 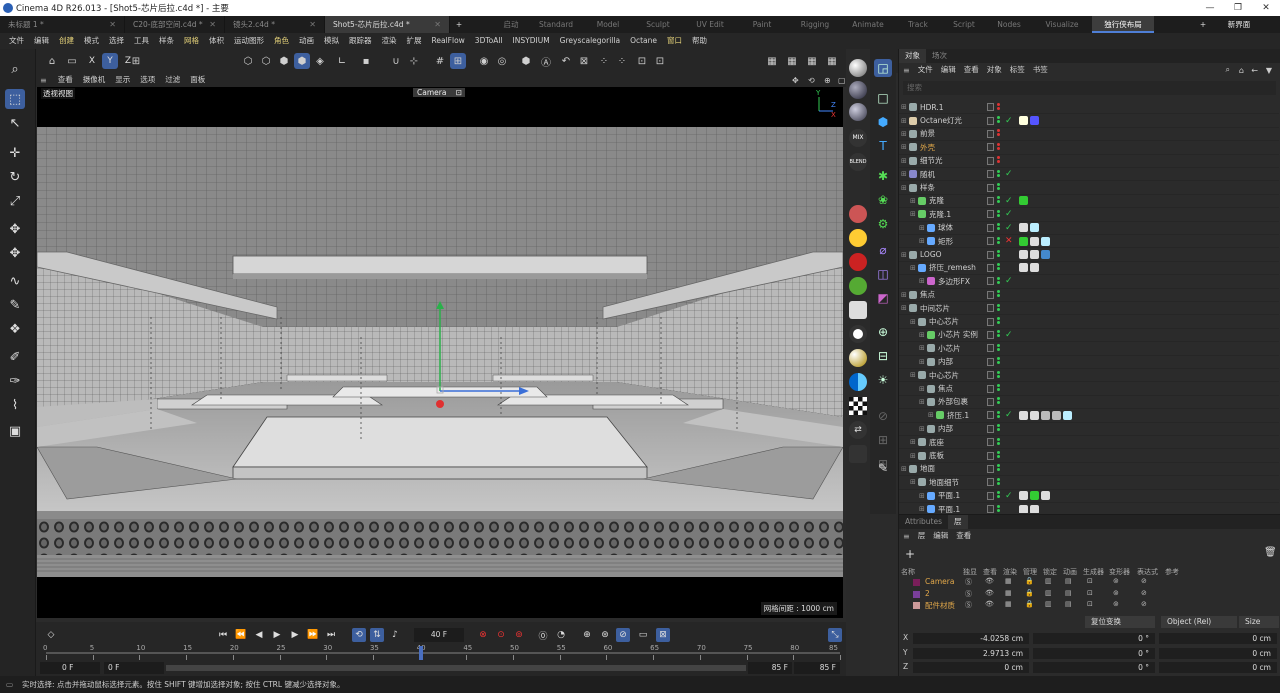 I want to click on layout-tab: Paint, so click(x=762, y=24).